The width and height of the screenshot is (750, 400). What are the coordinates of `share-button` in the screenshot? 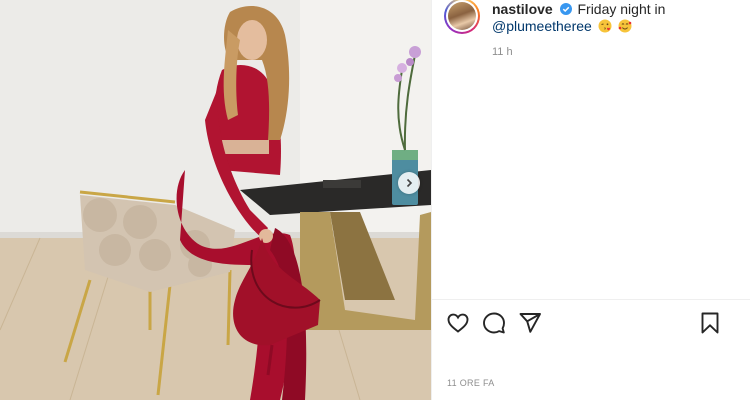 It's located at (530, 323).